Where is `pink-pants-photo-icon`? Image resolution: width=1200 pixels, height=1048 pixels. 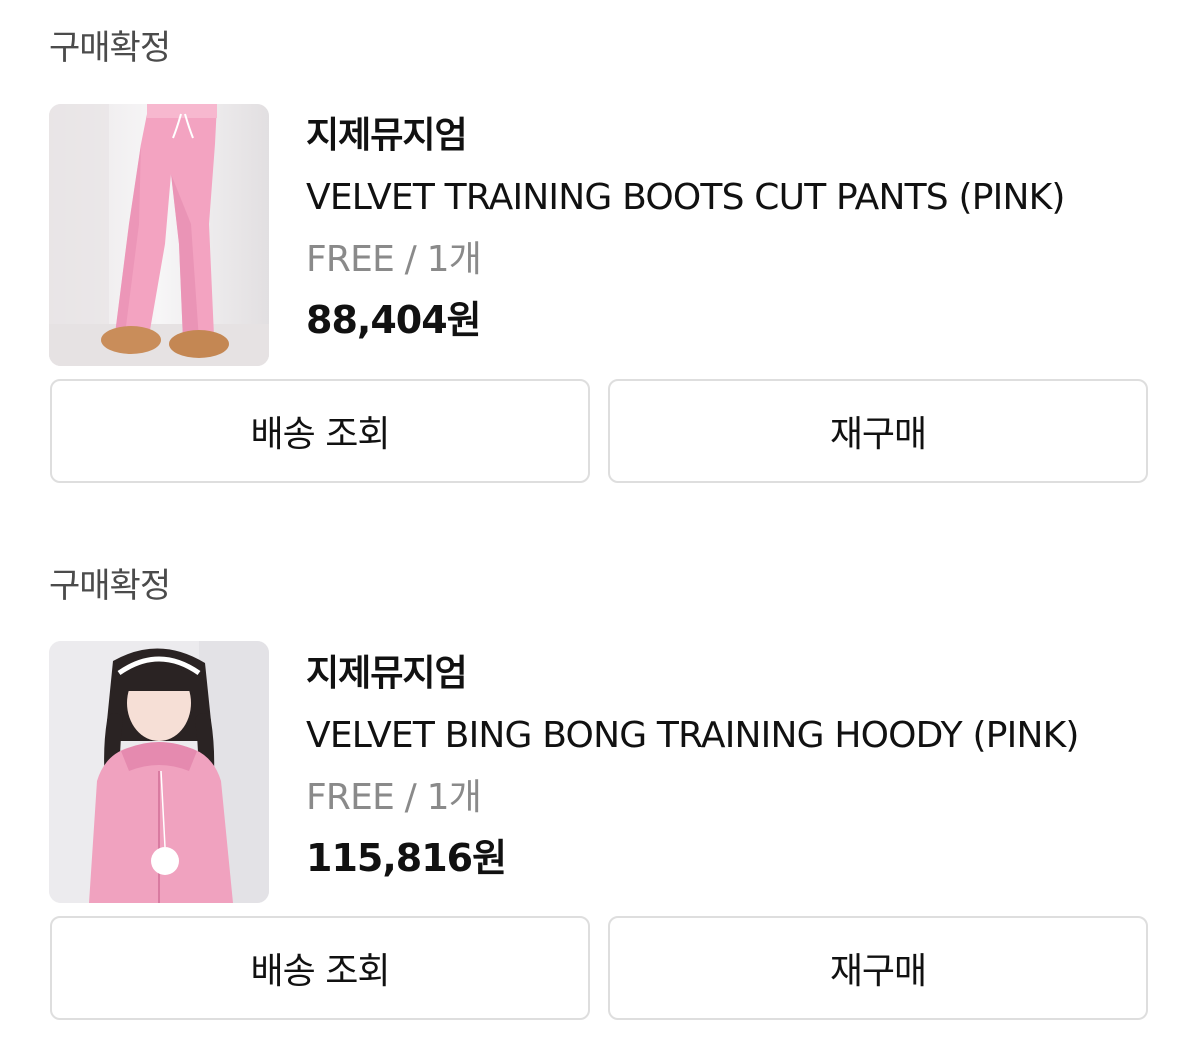
pink-pants-photo-icon is located at coordinates (159, 235).